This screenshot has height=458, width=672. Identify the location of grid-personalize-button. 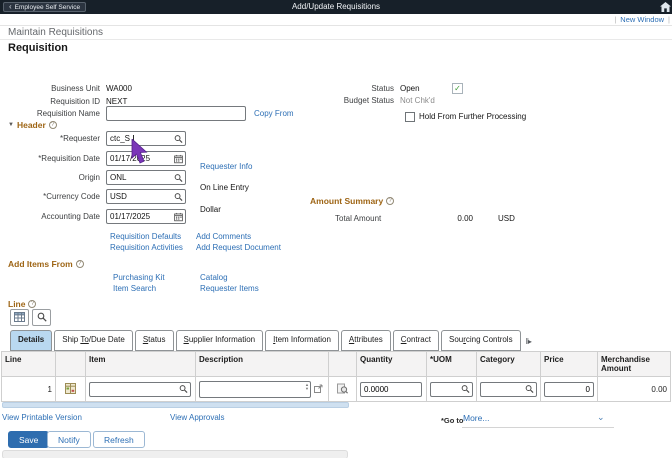
(19, 317).